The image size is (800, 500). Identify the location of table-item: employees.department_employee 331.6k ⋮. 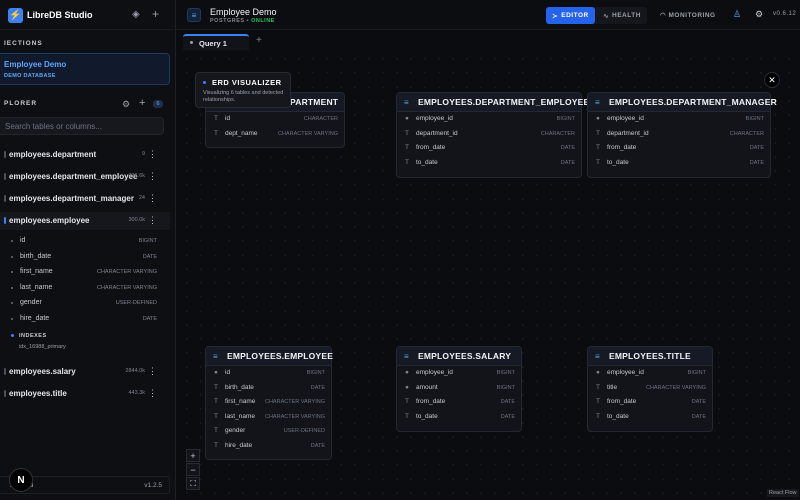
(85, 177).